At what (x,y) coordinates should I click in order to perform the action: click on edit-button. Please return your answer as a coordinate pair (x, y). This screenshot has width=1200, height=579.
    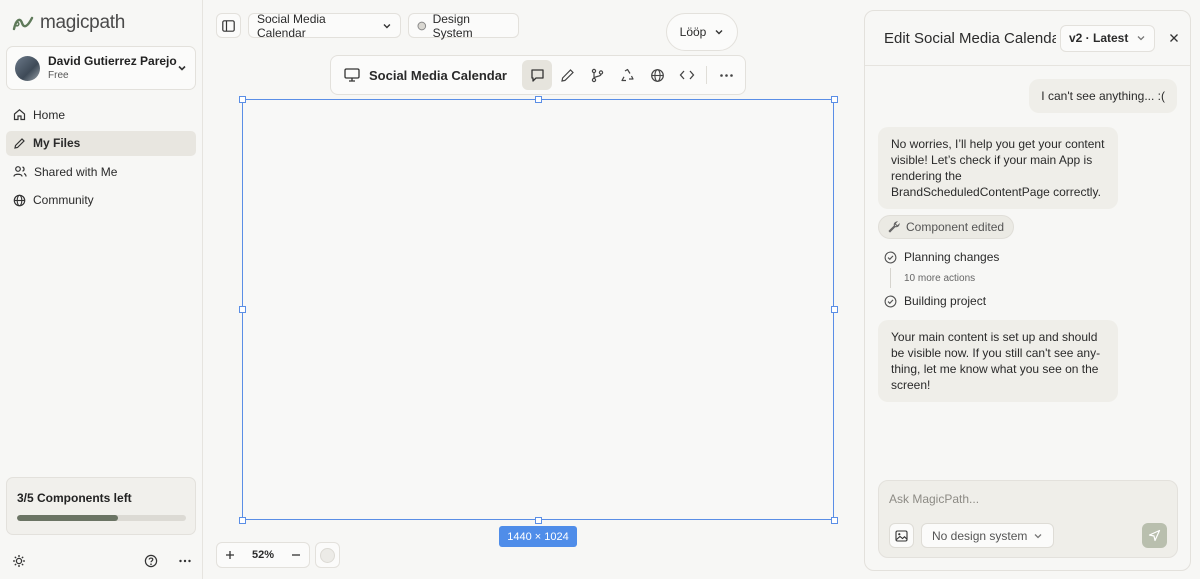
    Looking at the image, I should click on (567, 75).